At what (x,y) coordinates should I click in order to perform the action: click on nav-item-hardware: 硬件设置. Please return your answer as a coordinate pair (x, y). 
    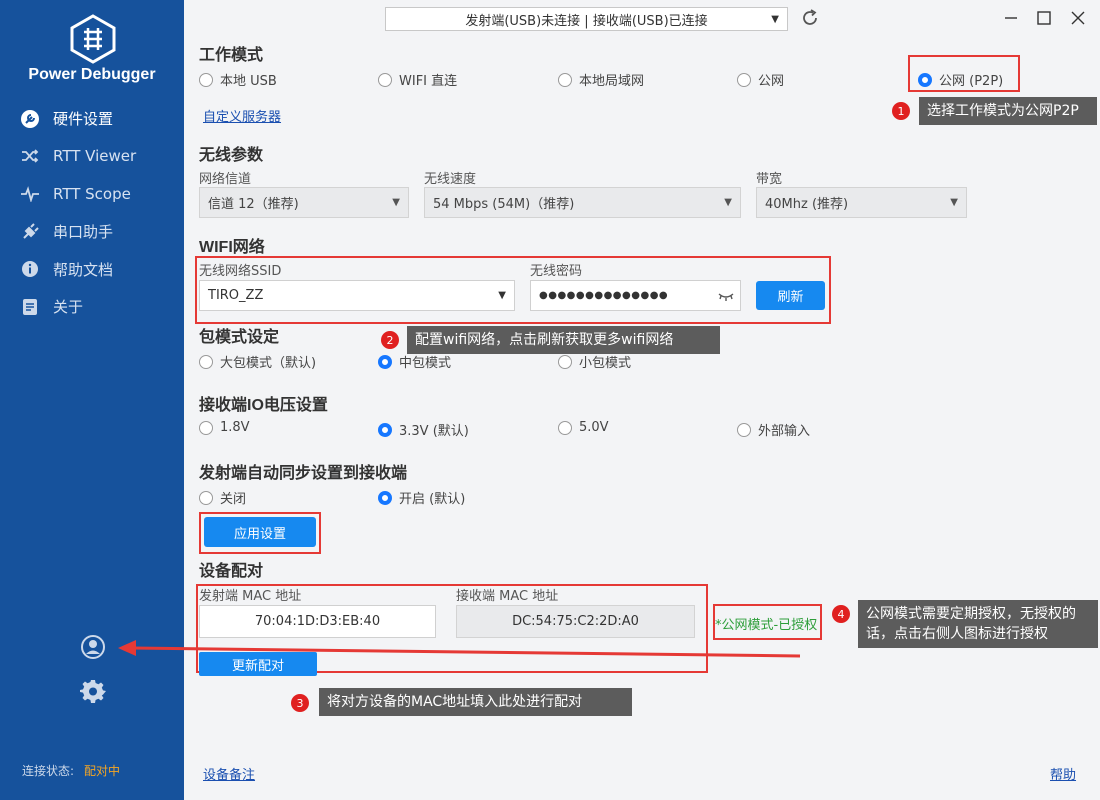
    Looking at the image, I should click on (92, 119).